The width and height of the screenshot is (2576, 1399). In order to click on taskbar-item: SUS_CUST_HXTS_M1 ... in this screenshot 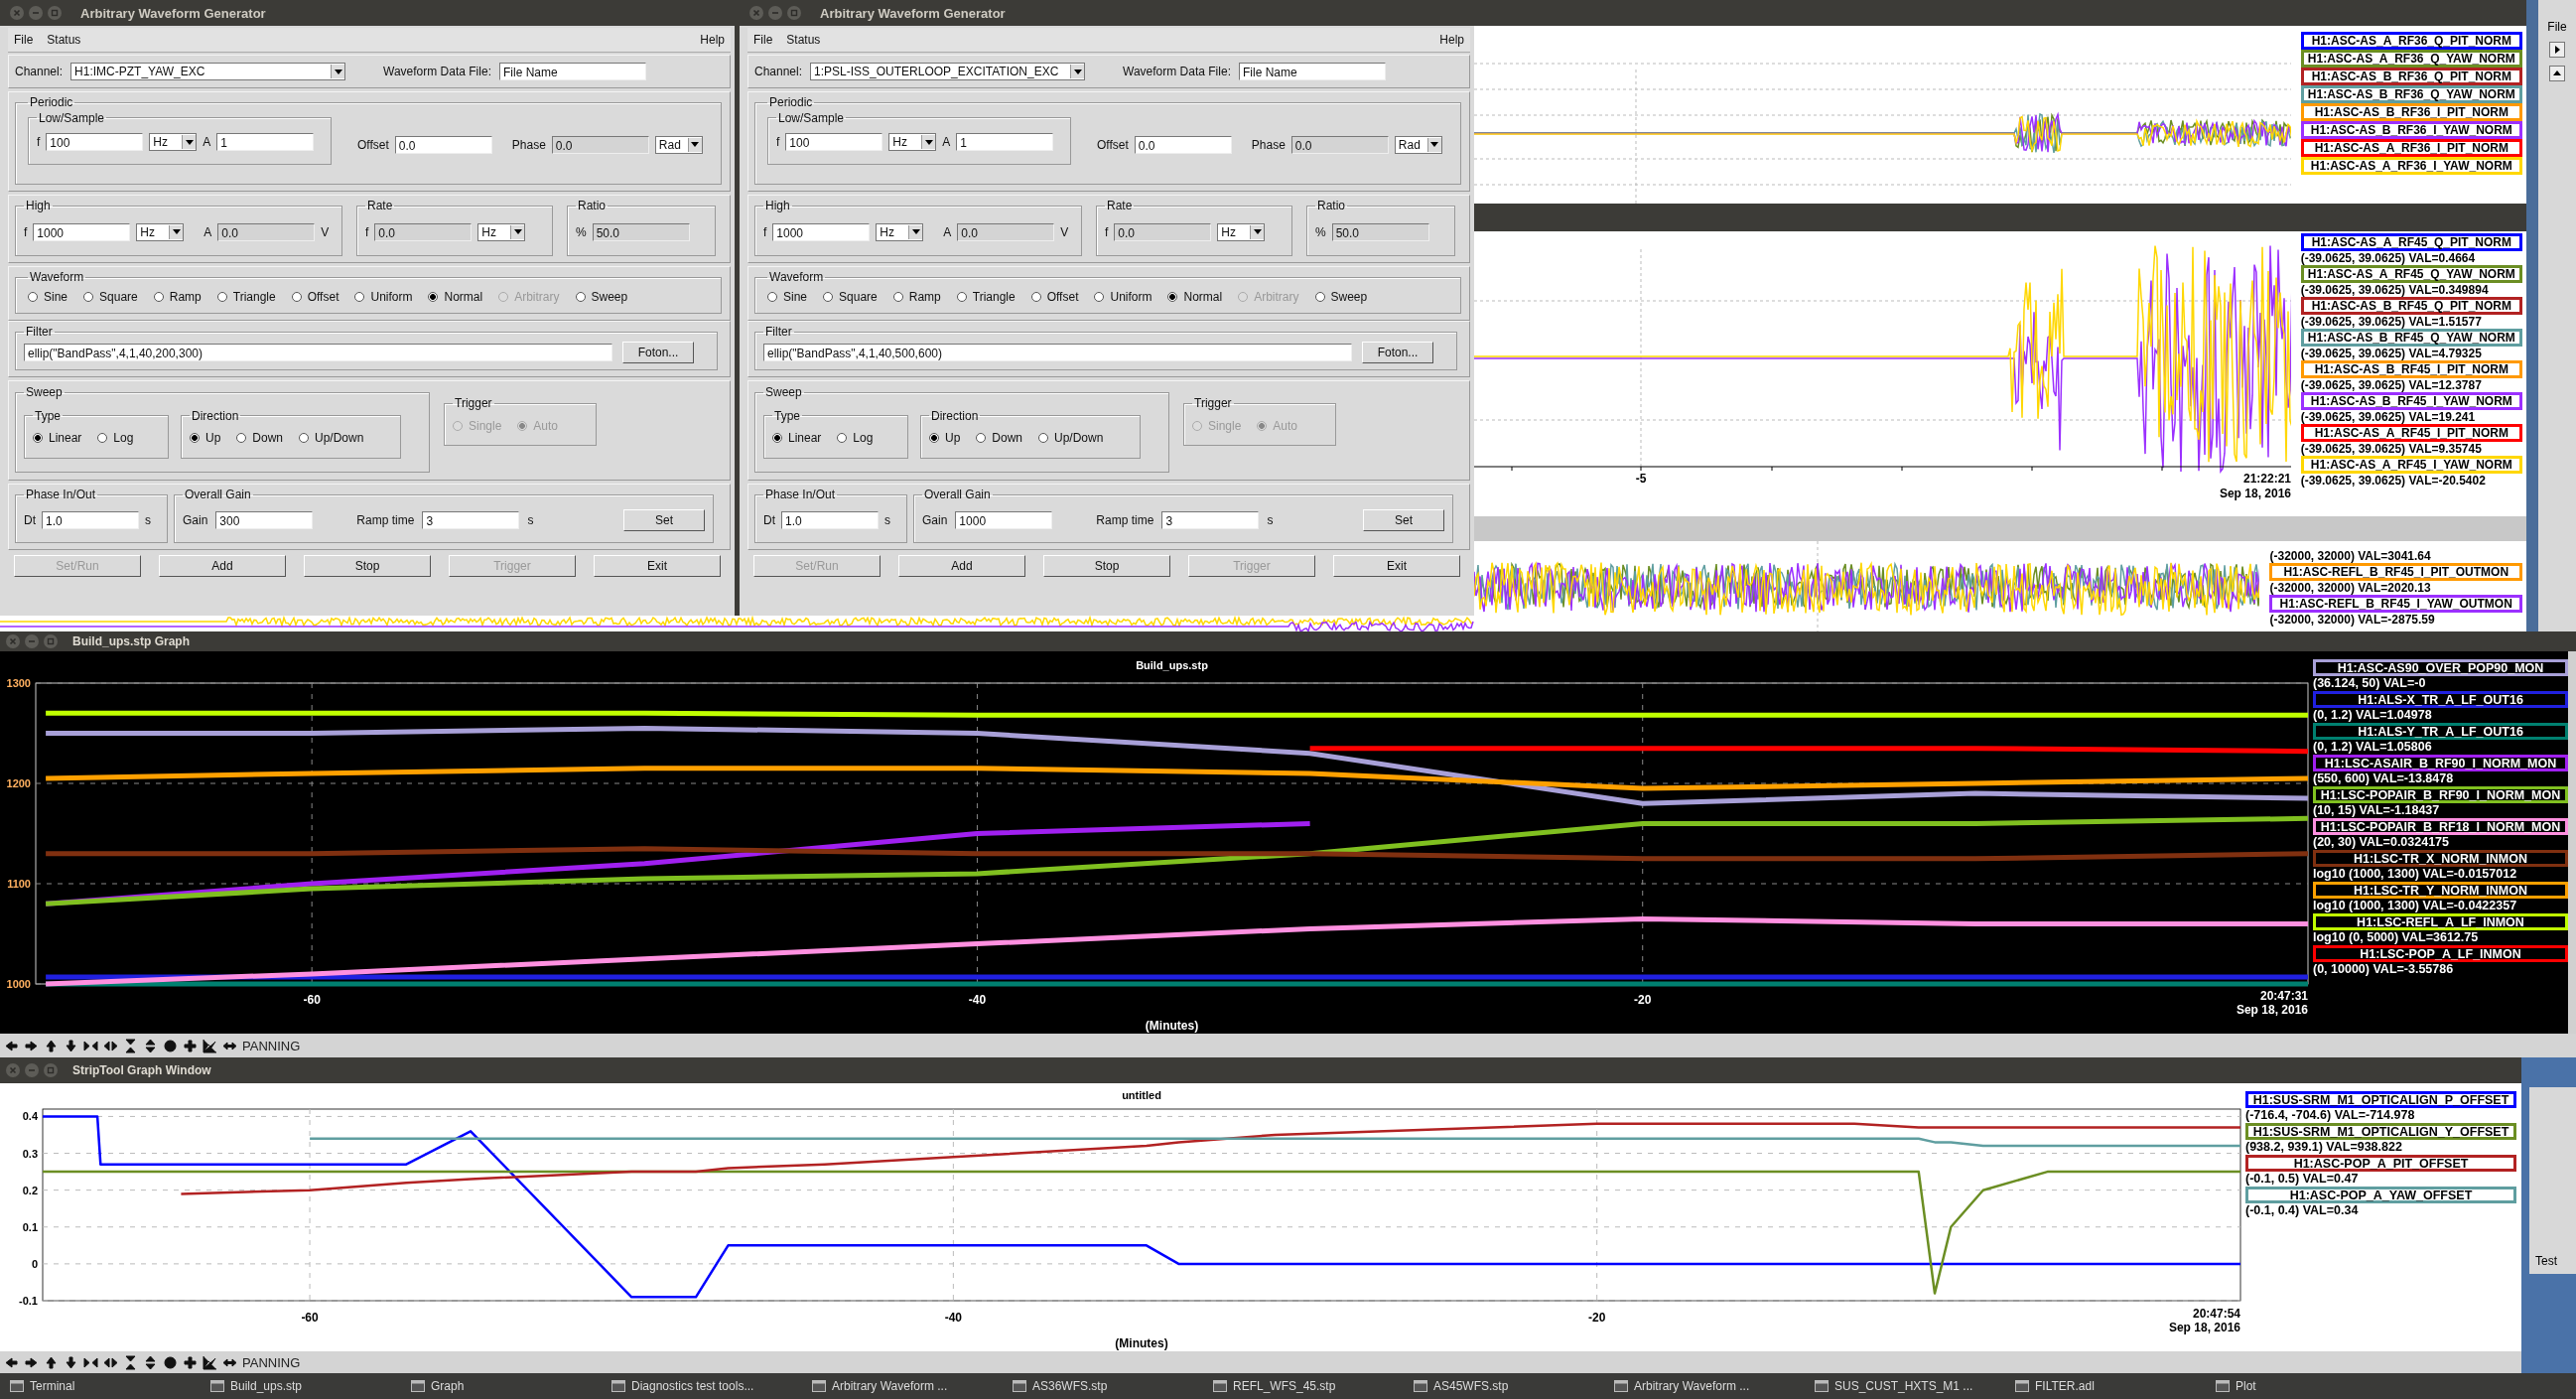, I will do `click(1905, 1386)`.